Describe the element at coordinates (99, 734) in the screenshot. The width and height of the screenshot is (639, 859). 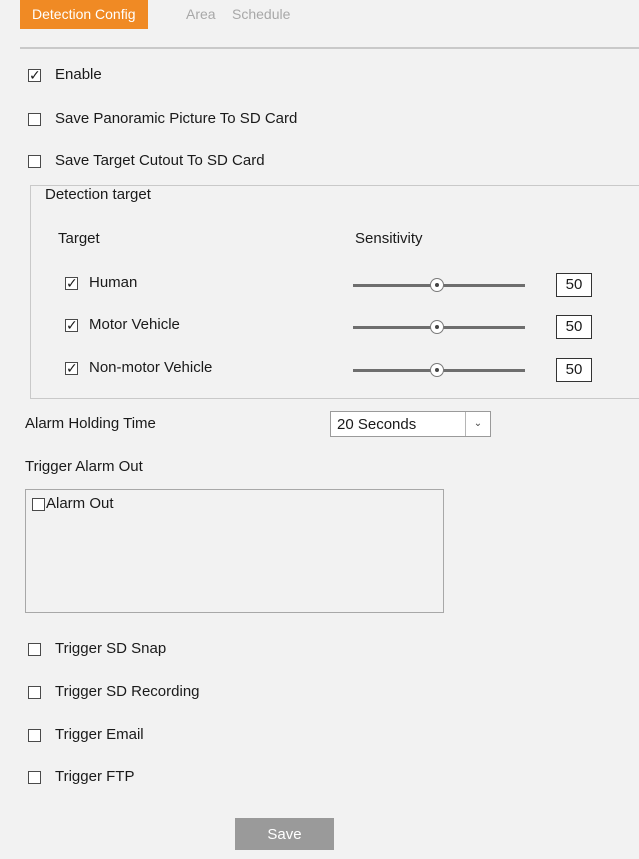
I see `trigger-email-label: Trigger Email` at that location.